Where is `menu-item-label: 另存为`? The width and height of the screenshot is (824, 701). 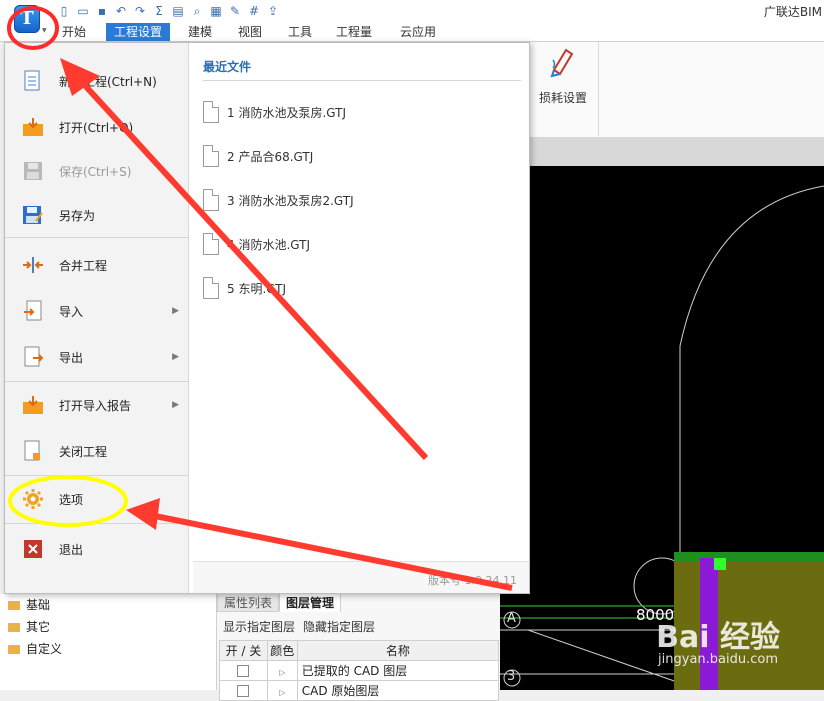 menu-item-label: 另存为 is located at coordinates (77, 215).